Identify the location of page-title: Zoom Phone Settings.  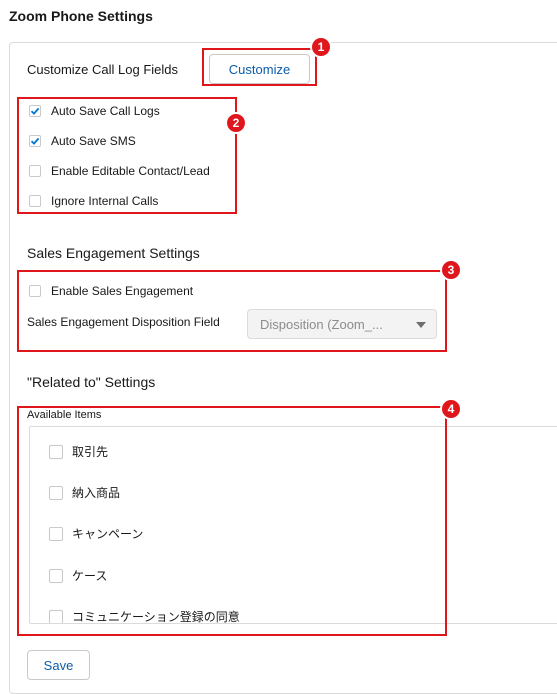
(81, 16).